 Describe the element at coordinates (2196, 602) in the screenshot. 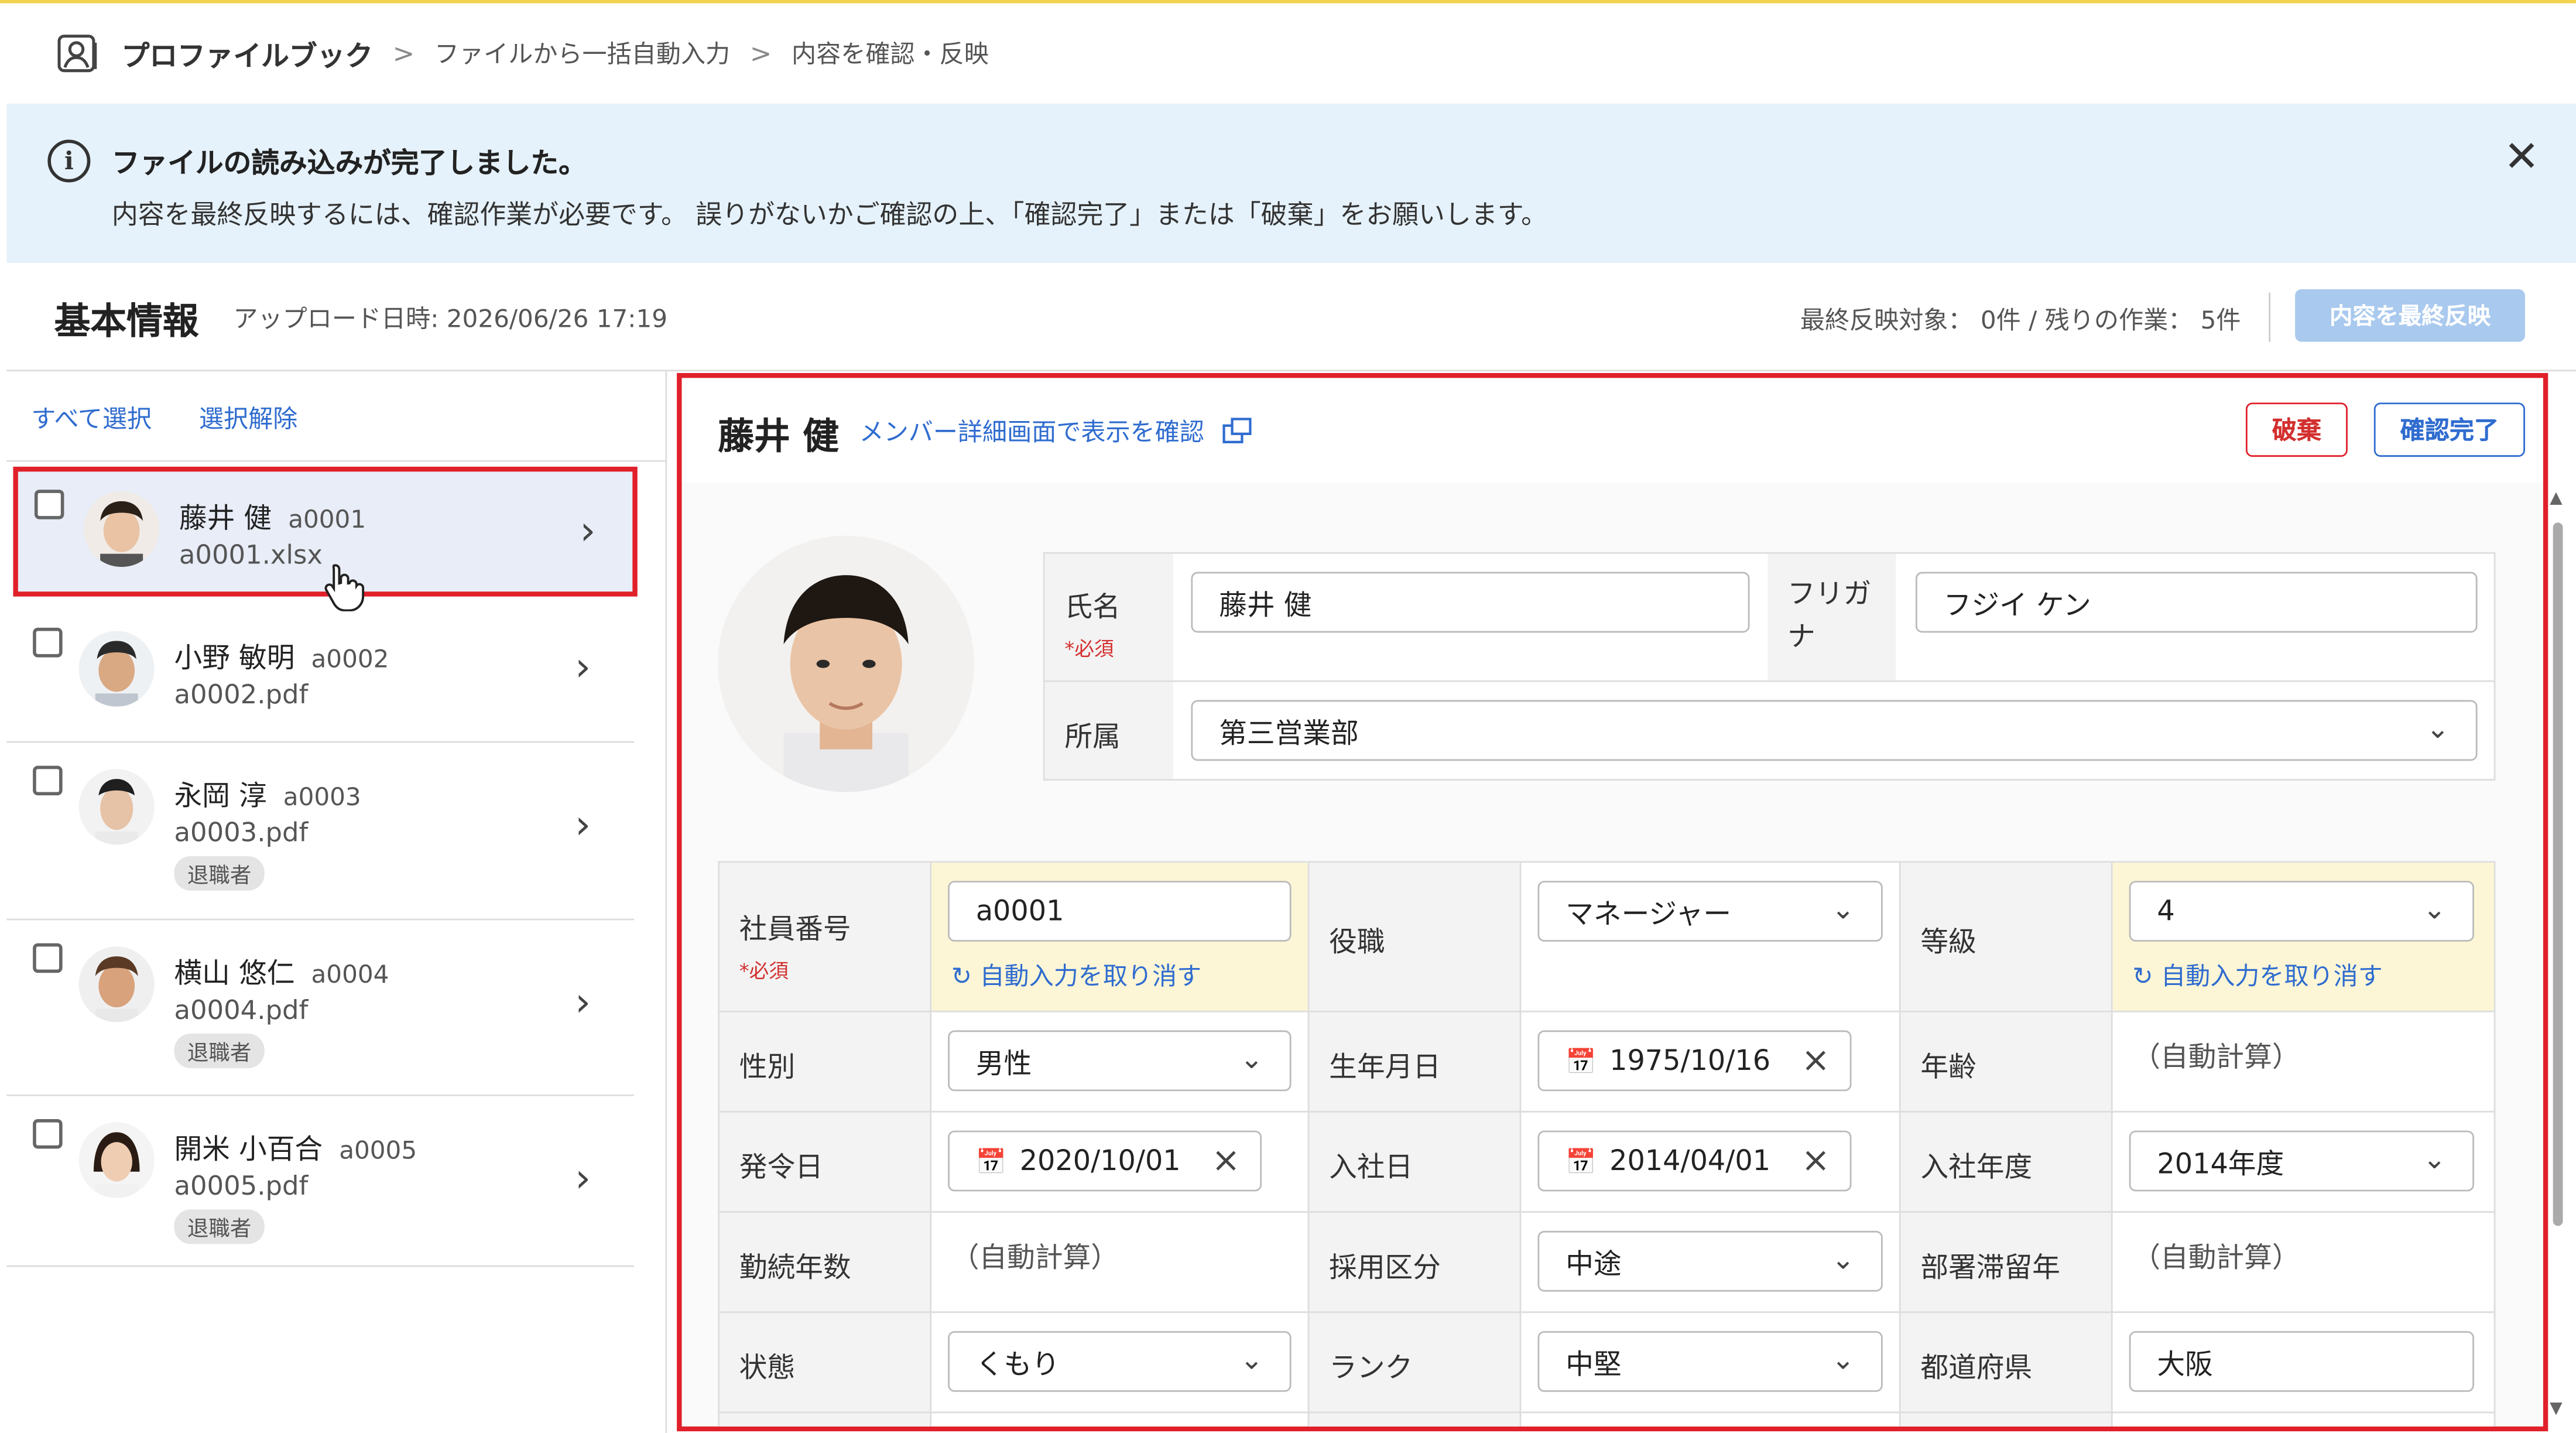

I see `kana-field: フジイ ケン` at that location.